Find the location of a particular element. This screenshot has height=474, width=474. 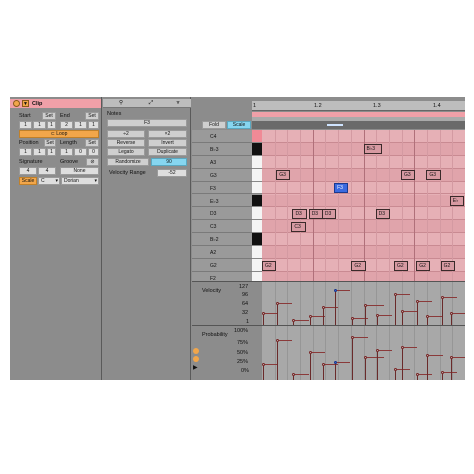

piano-key-row: C3 is located at coordinates (227, 227).